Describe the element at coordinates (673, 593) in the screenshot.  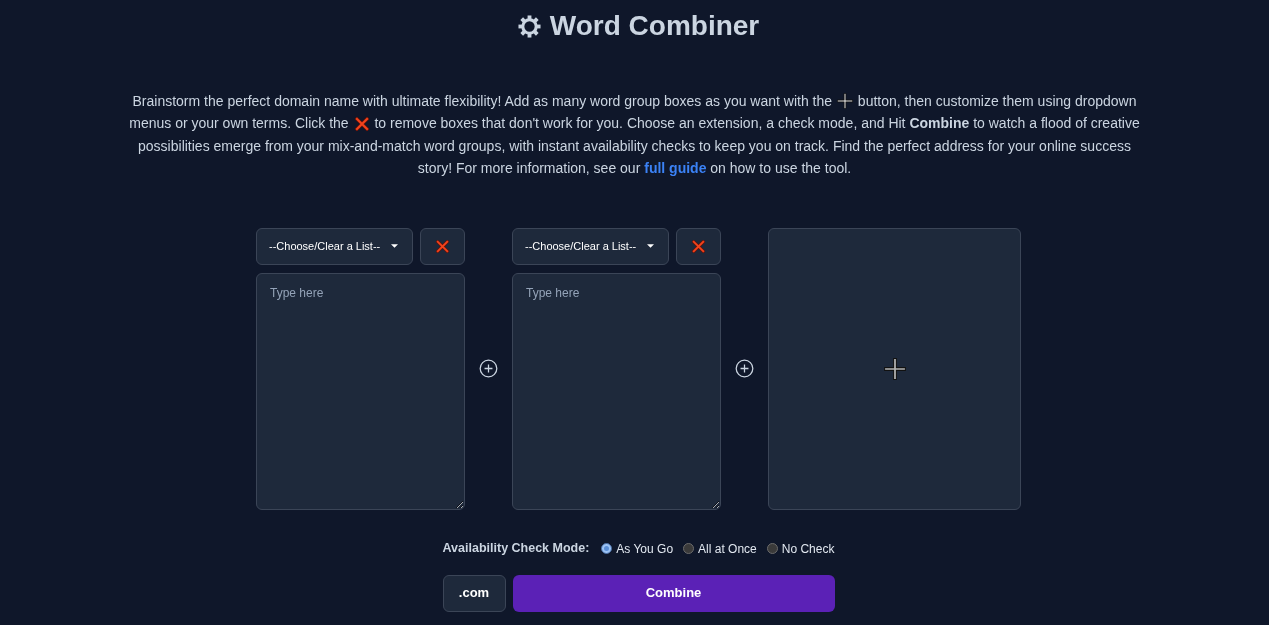
I see `combine-button: Combine` at that location.